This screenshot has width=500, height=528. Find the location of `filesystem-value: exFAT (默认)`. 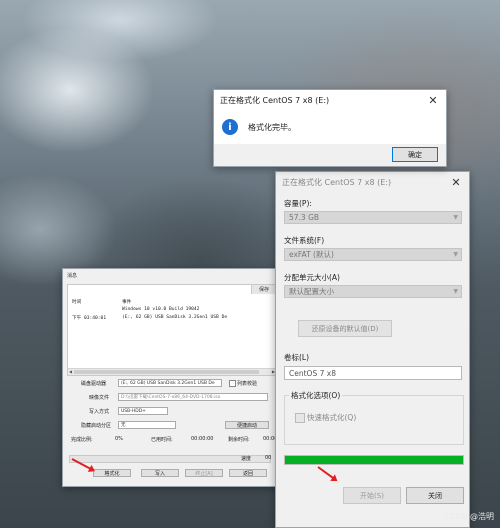

filesystem-value: exFAT (默认) is located at coordinates (311, 254).